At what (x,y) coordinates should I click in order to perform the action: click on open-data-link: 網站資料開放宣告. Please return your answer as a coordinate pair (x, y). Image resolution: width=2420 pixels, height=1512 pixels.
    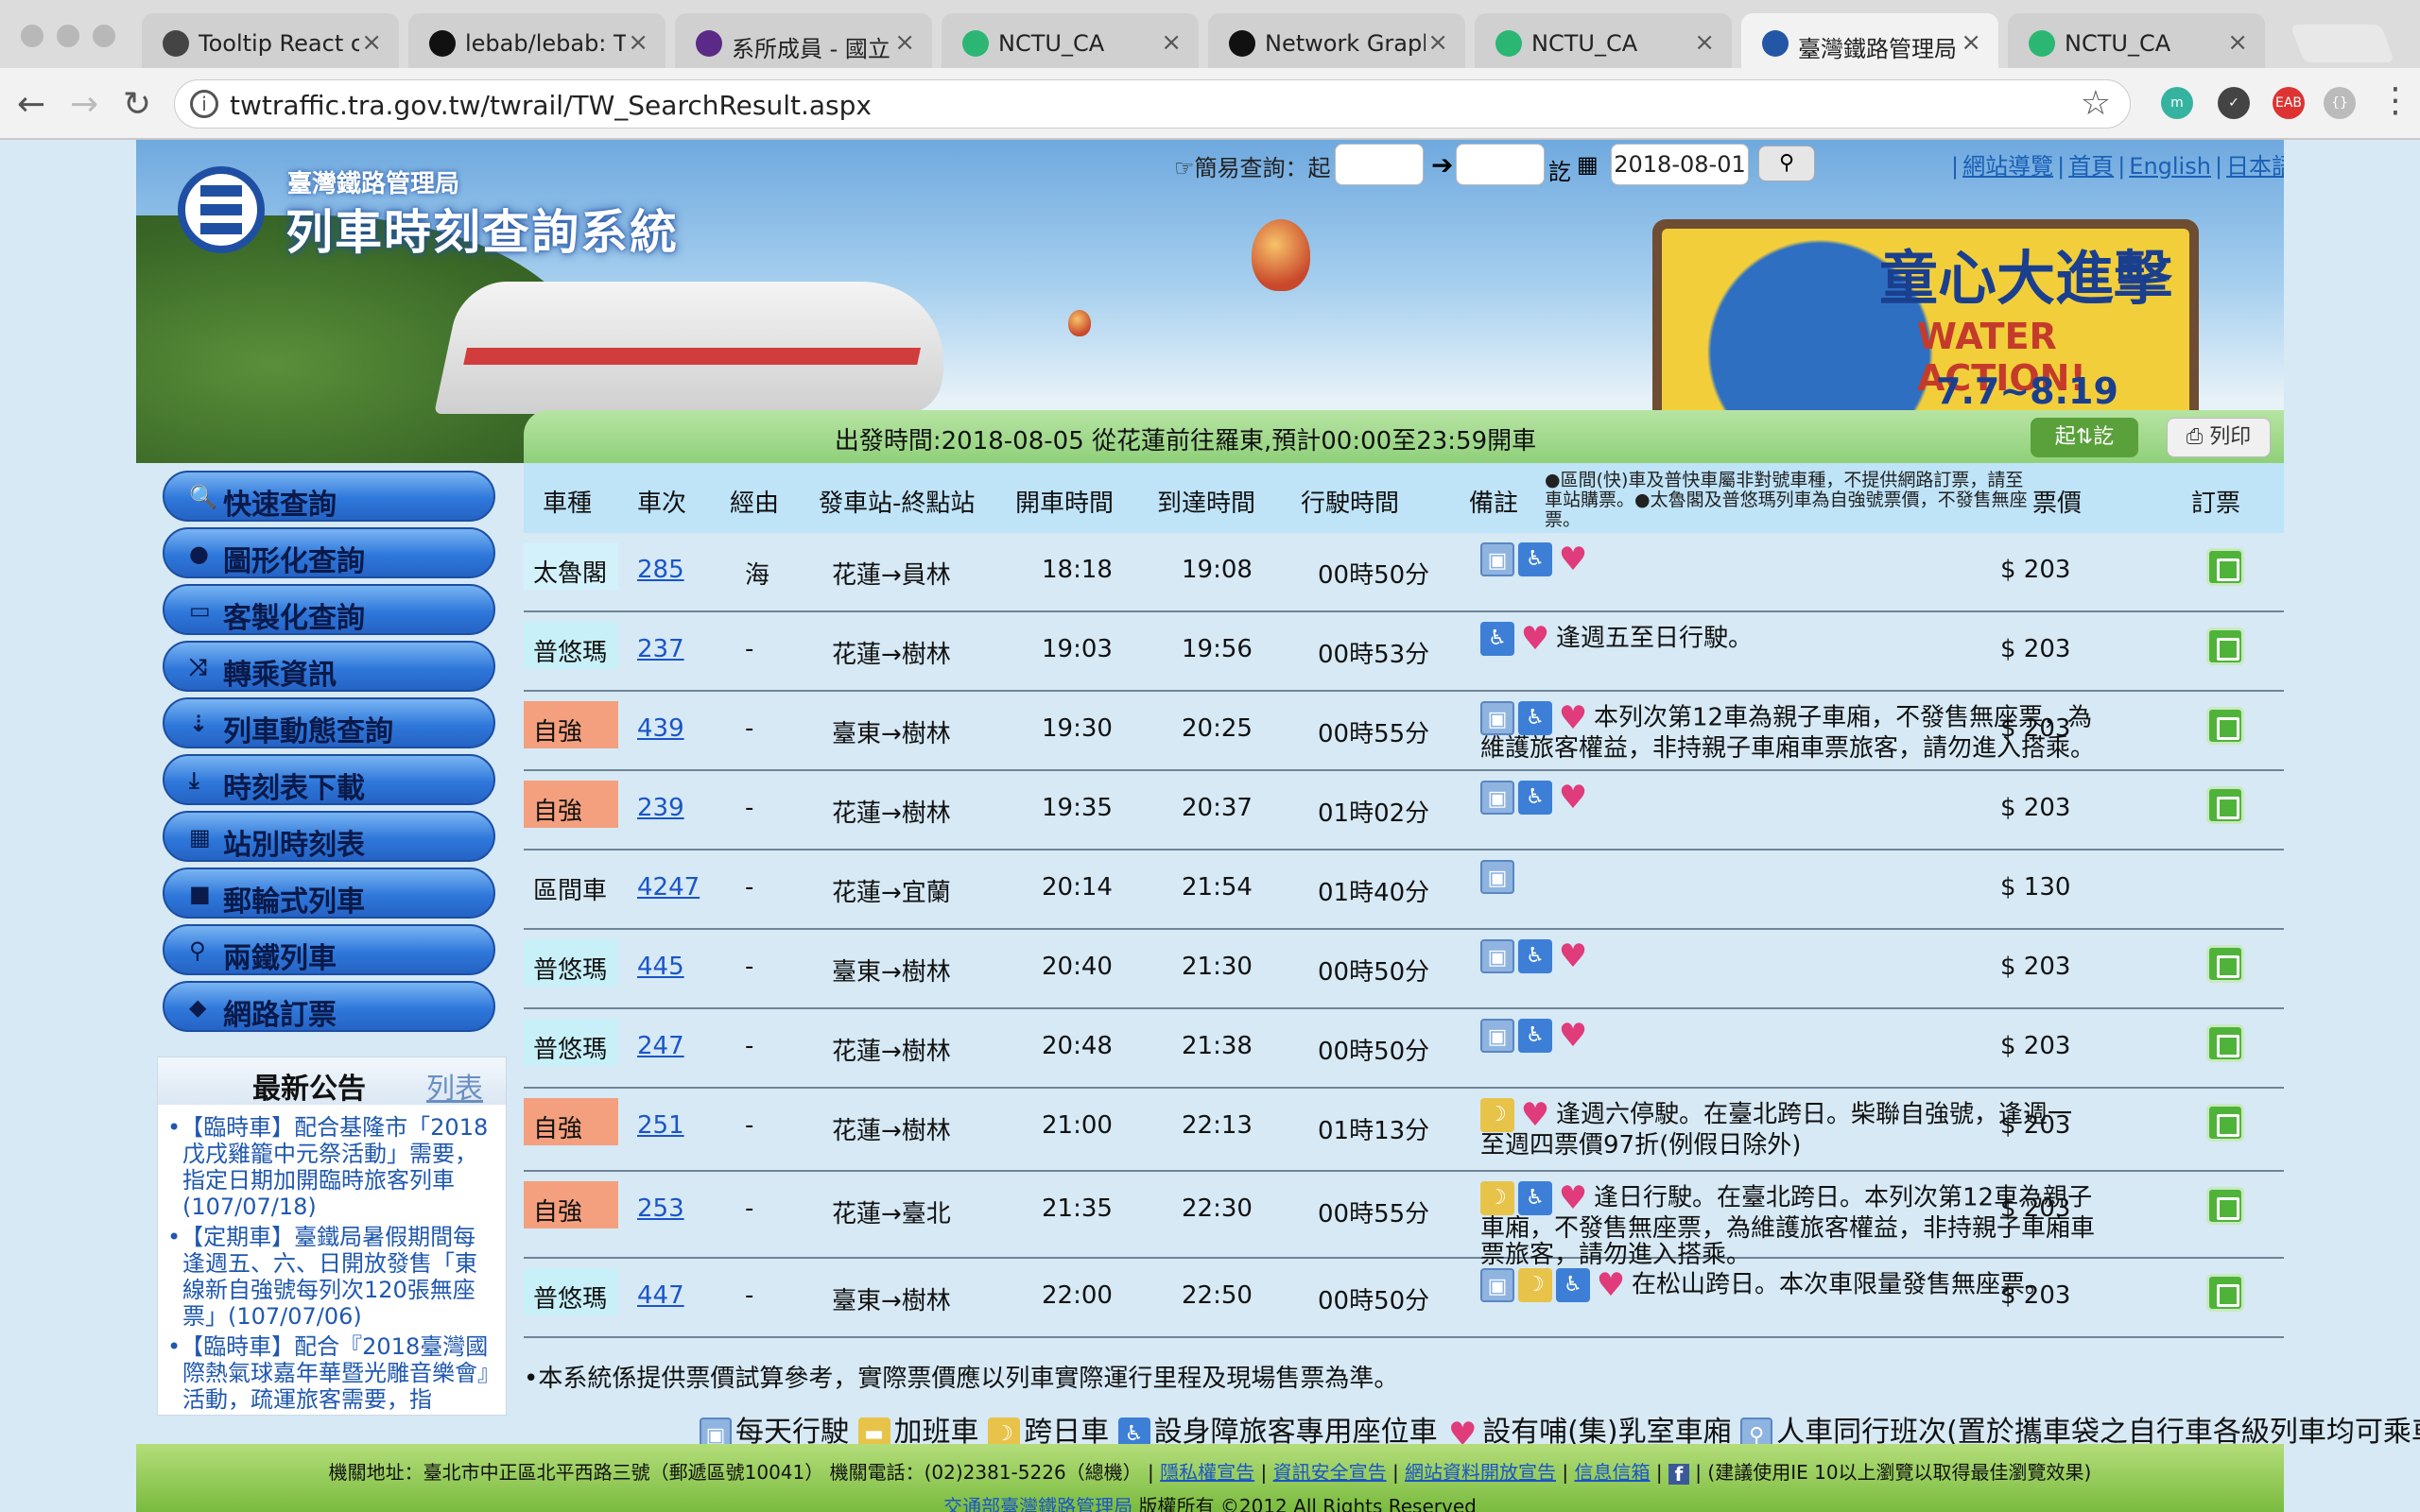
    Looking at the image, I should click on (1480, 1472).